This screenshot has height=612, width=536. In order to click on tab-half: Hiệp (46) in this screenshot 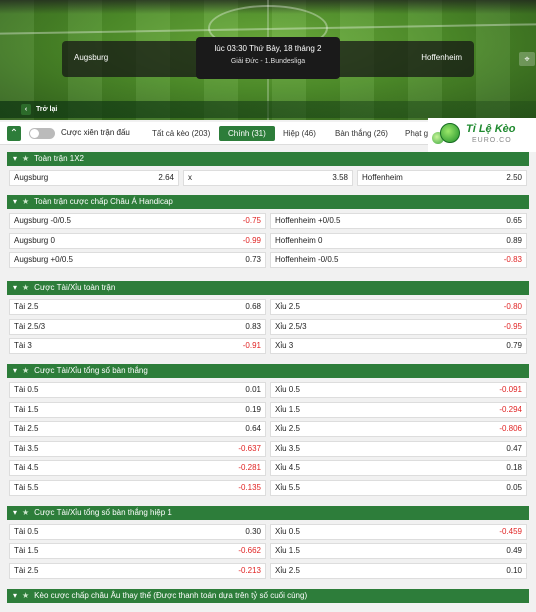, I will do `click(299, 133)`.